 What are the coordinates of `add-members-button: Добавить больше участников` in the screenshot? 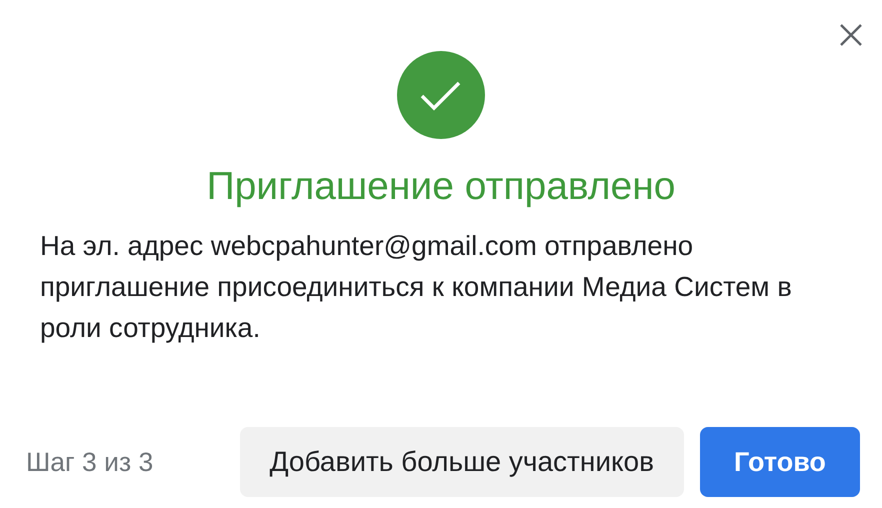 It's located at (462, 462).